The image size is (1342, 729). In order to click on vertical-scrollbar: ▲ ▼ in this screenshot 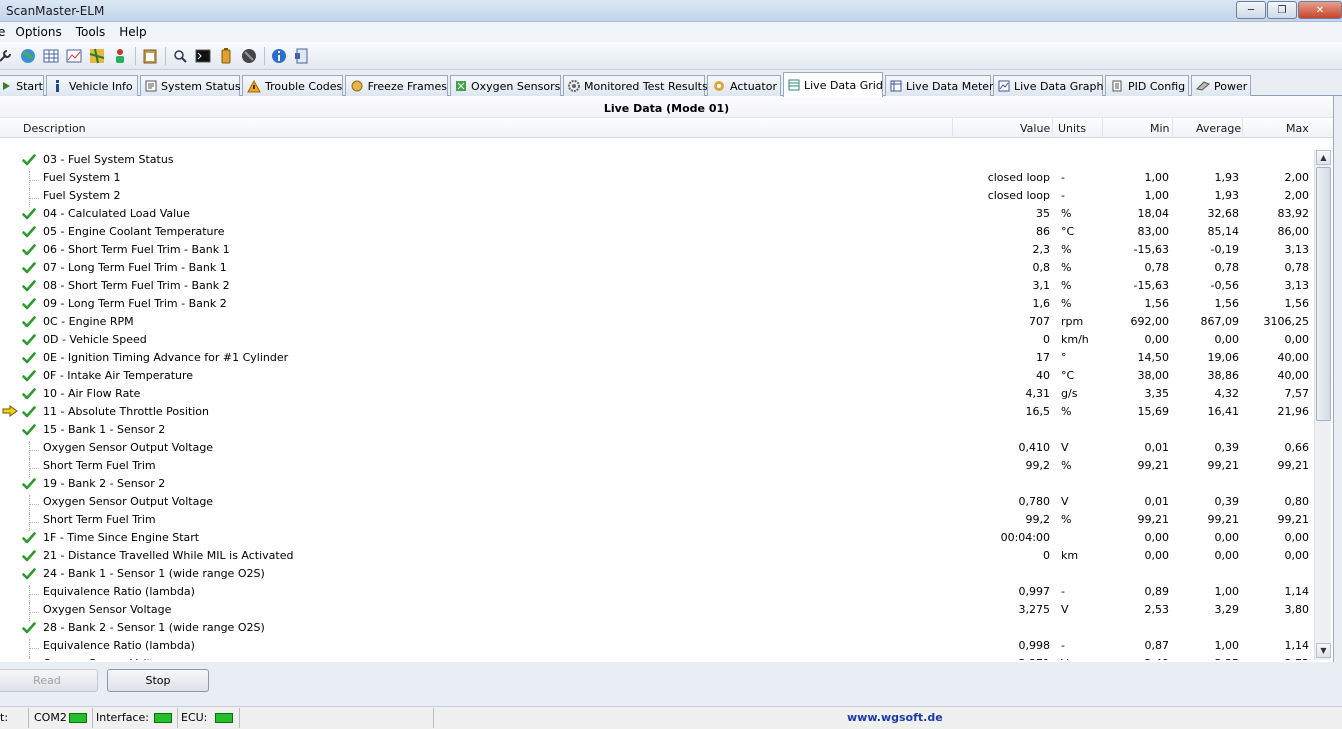, I will do `click(1322, 405)`.